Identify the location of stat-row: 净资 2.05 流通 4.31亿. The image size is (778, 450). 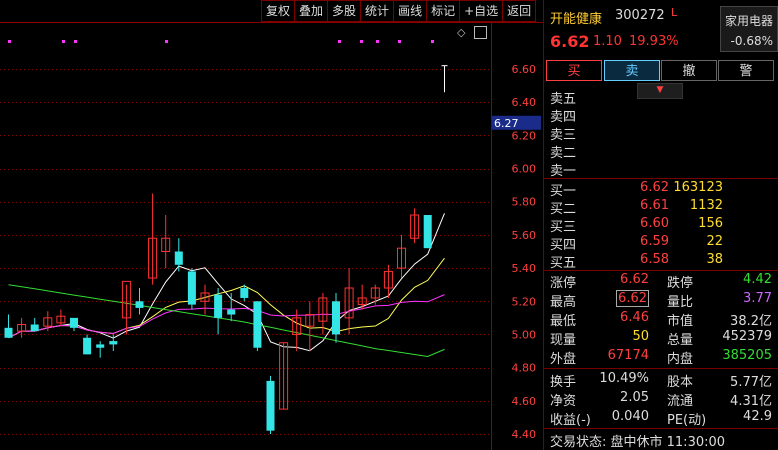
(661, 399).